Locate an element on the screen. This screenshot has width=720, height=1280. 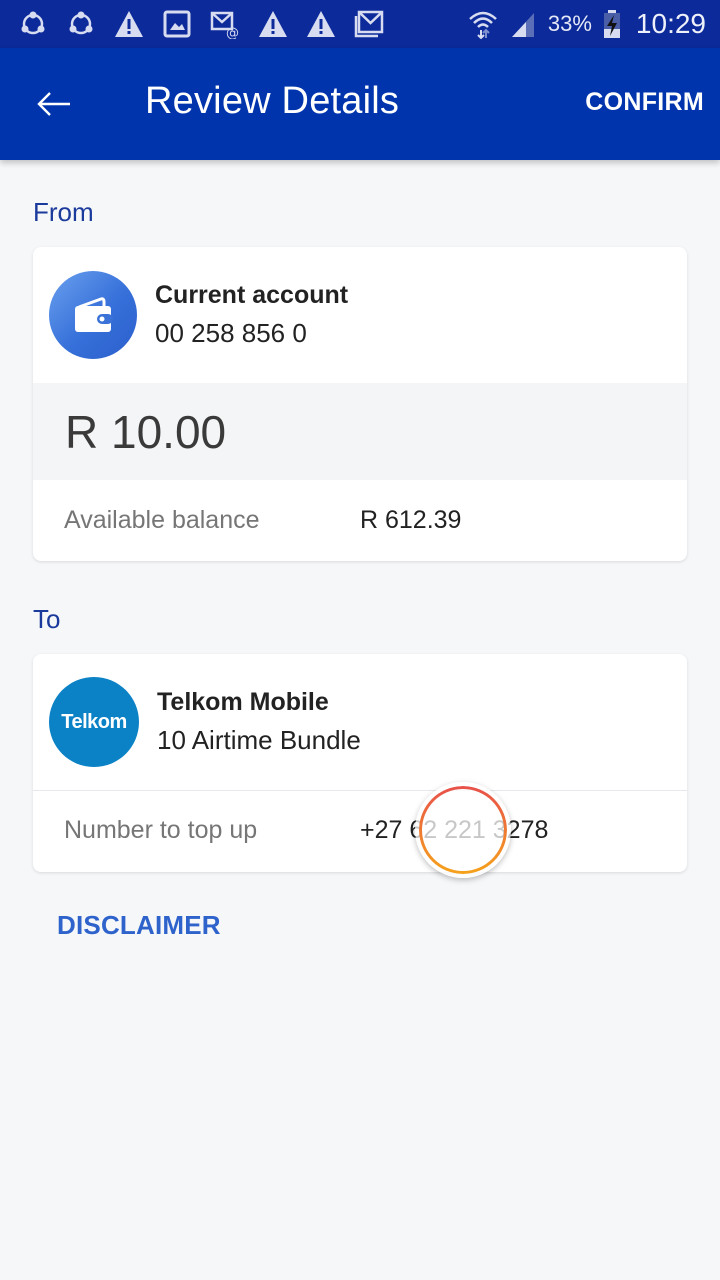
account-header: Current account 00 258 856 0 is located at coordinates (360, 315).